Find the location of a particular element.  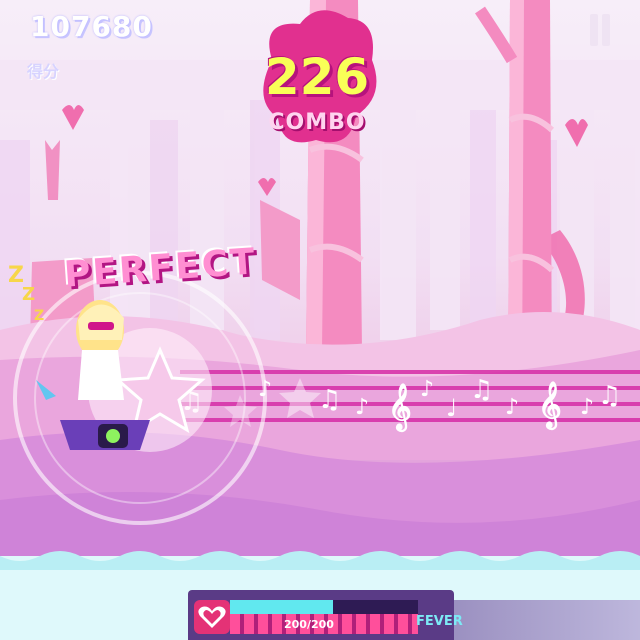

fever-gauge: 200/200 FEVER is located at coordinates (325, 615).